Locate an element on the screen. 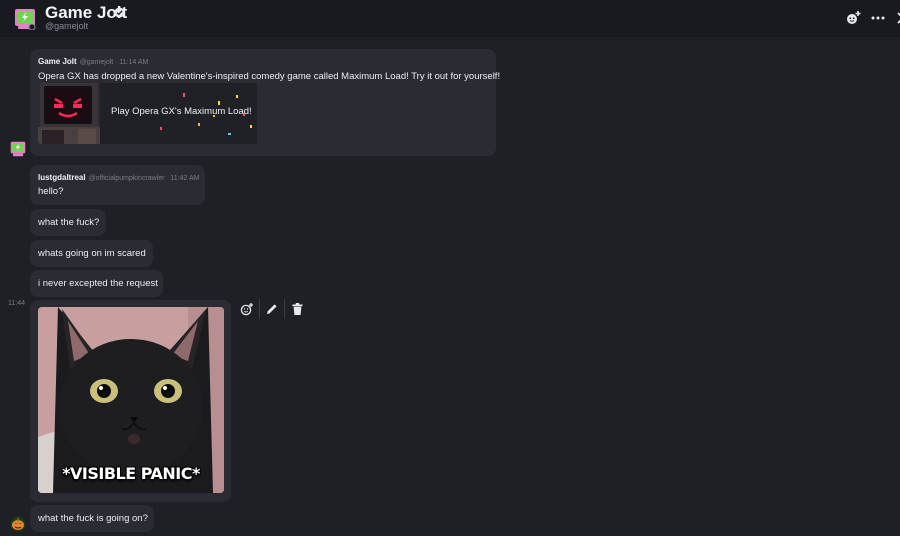 The image size is (900, 536). add-member-icon is located at coordinates (854, 17).